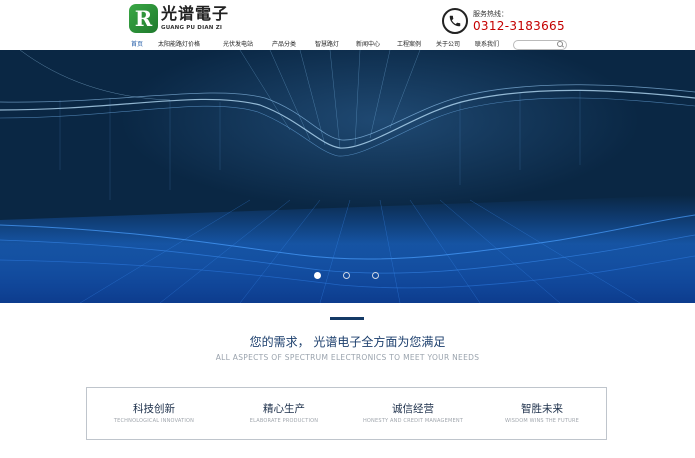 This screenshot has height=458, width=695. What do you see at coordinates (368, 43) in the screenshot?
I see `nav-item-news: 新闻中心` at bounding box center [368, 43].